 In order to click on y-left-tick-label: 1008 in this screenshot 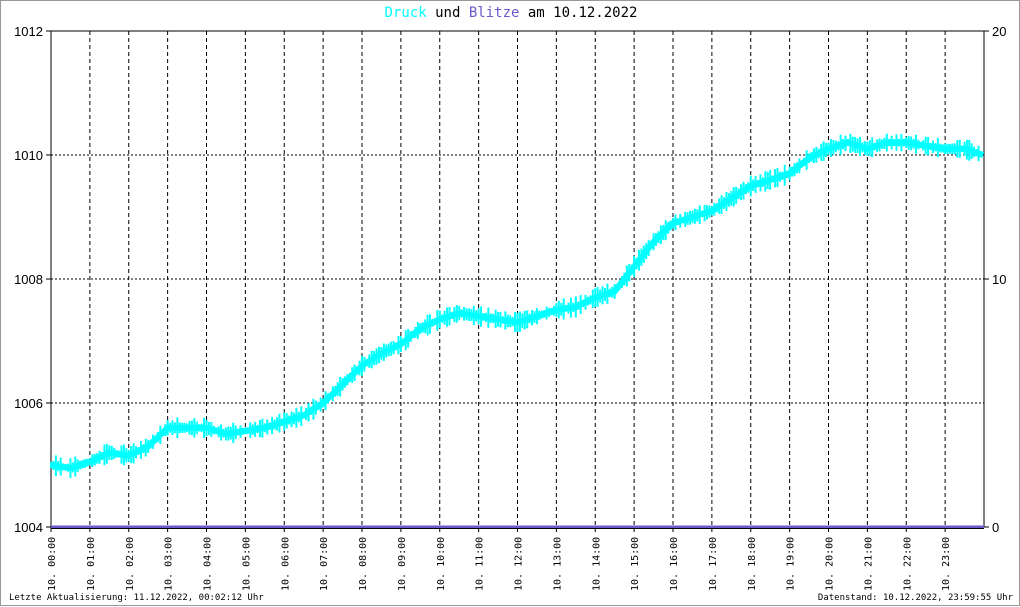, I will do `click(28, 279)`.